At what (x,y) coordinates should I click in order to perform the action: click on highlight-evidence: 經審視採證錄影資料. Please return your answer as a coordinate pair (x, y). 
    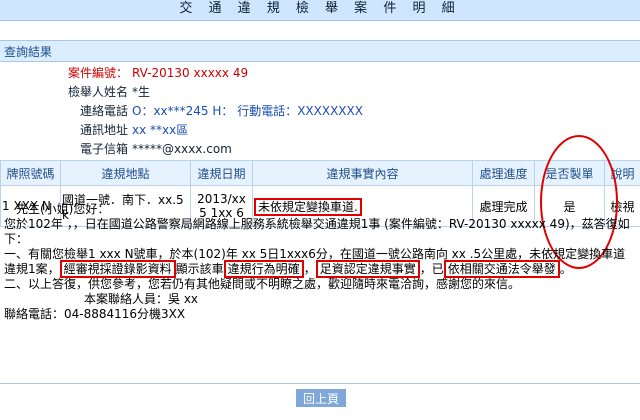
    Looking at the image, I should click on (117, 269).